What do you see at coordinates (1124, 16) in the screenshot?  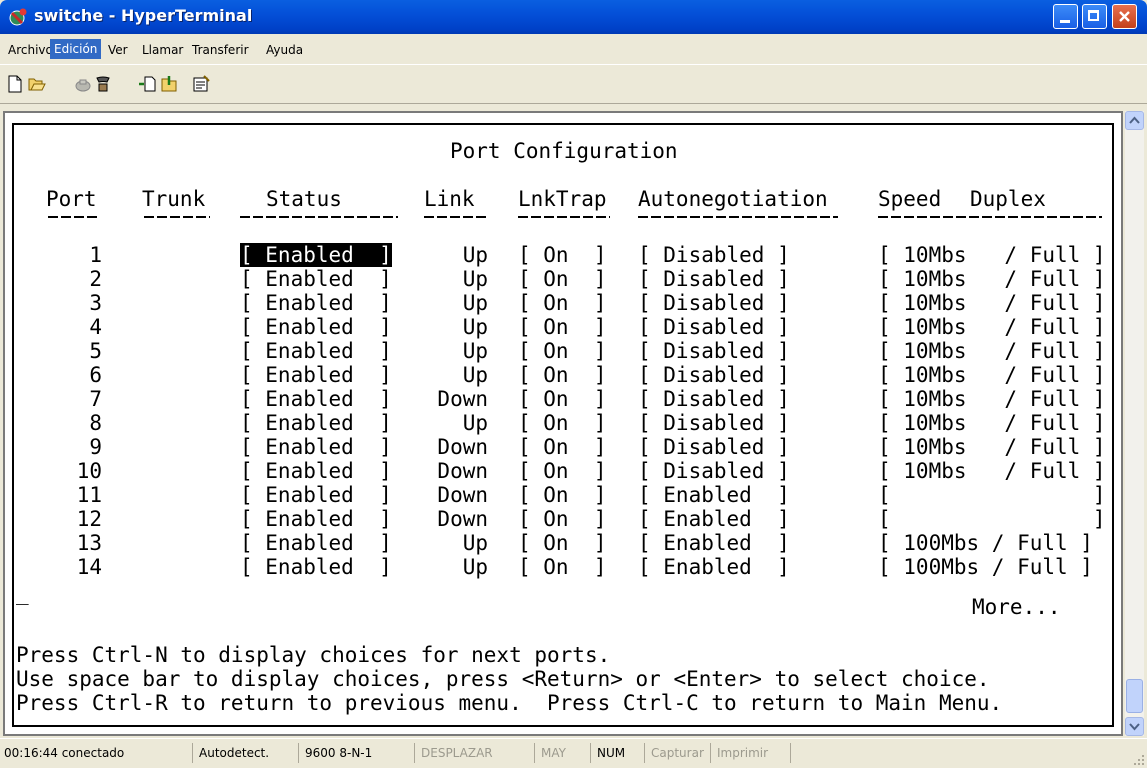 I see `close-button` at bounding box center [1124, 16].